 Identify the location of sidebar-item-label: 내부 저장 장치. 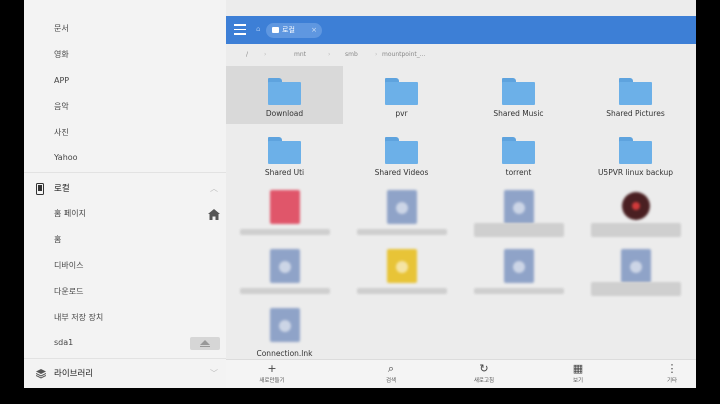
(79, 317).